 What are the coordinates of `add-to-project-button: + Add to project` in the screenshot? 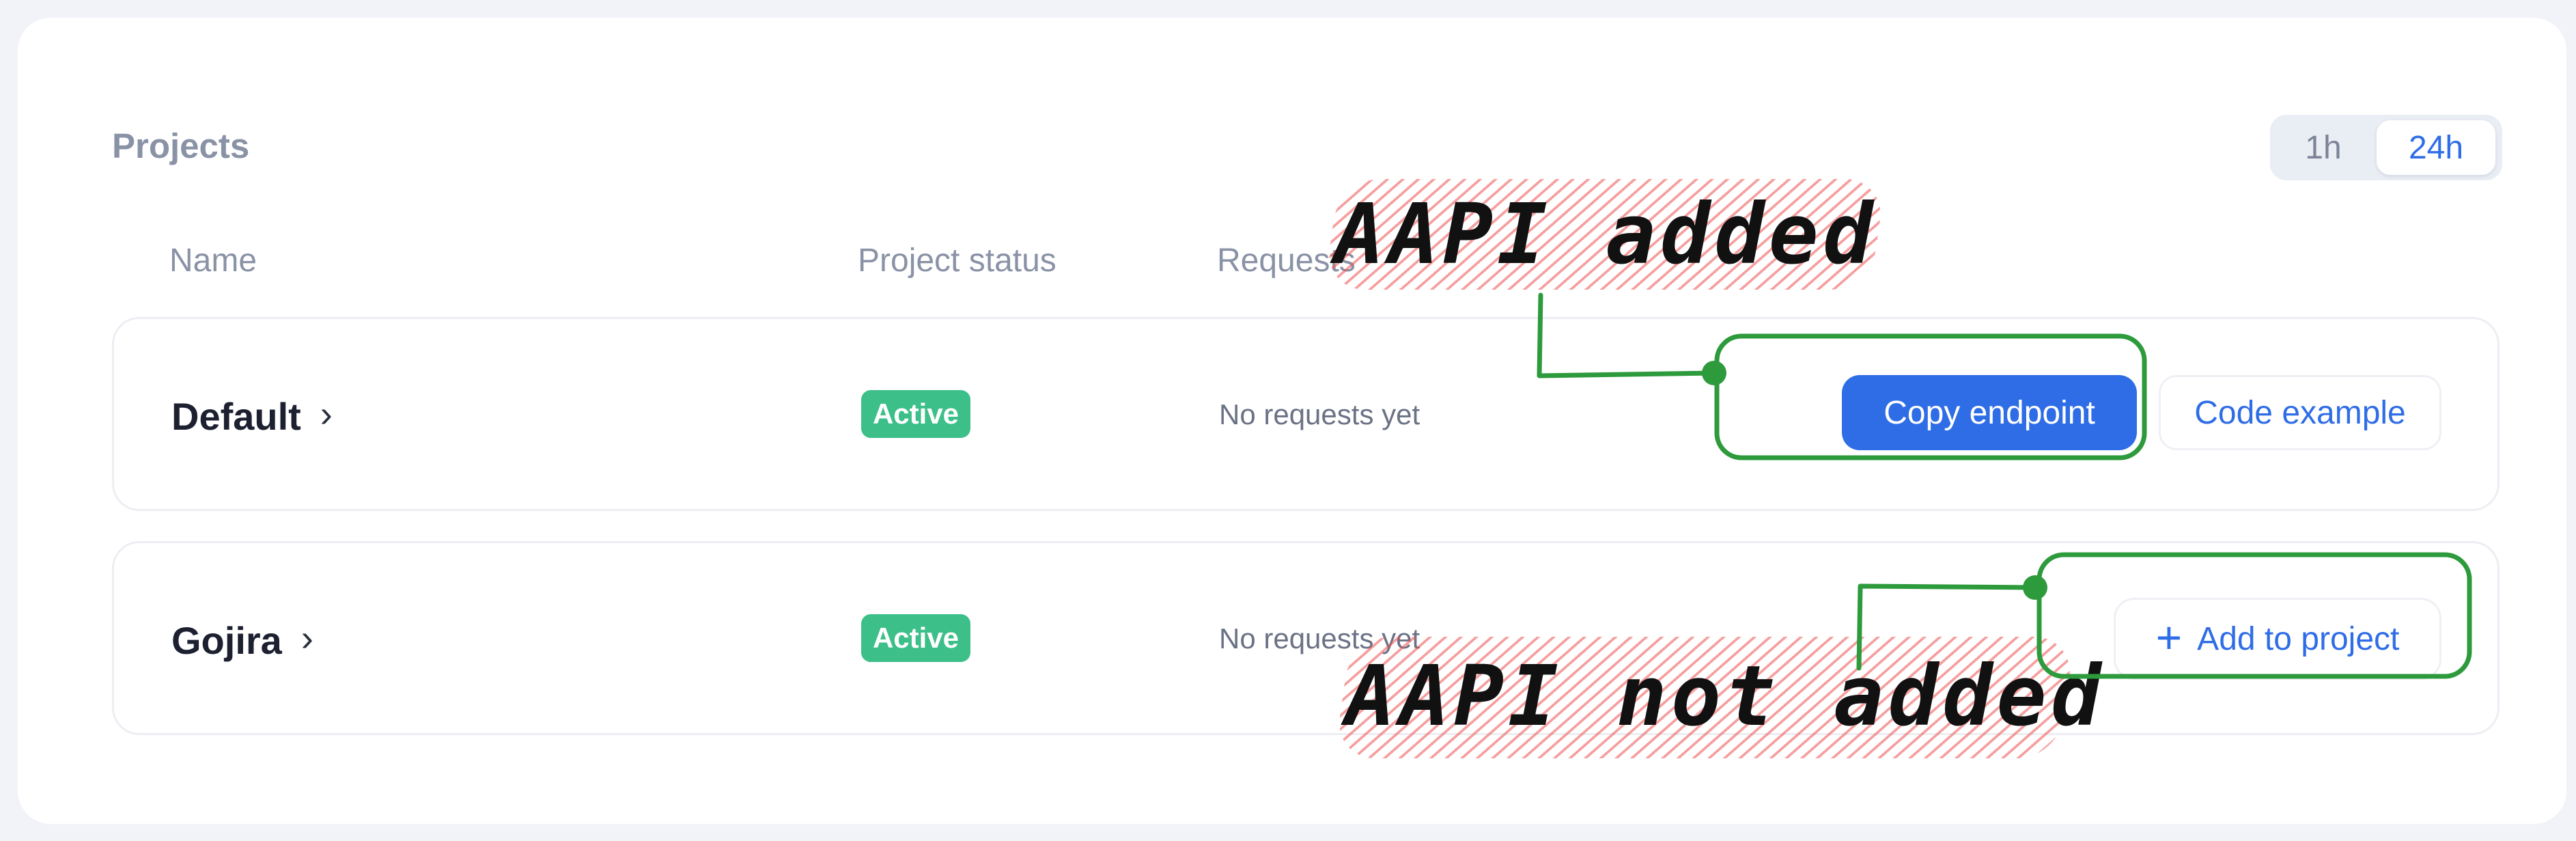 It's located at (2277, 639).